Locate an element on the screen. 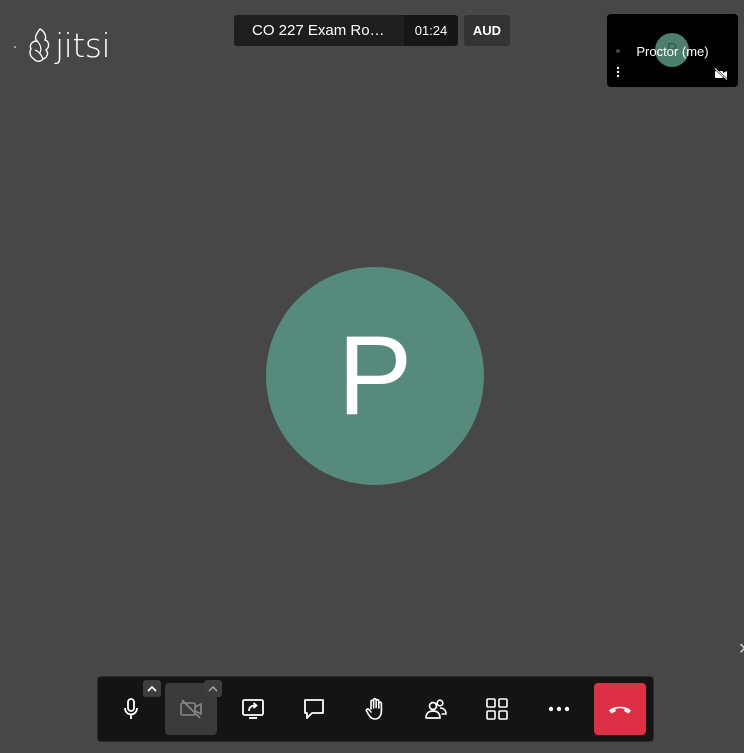 This screenshot has height=753, width=744. chat-button is located at coordinates (314, 709).